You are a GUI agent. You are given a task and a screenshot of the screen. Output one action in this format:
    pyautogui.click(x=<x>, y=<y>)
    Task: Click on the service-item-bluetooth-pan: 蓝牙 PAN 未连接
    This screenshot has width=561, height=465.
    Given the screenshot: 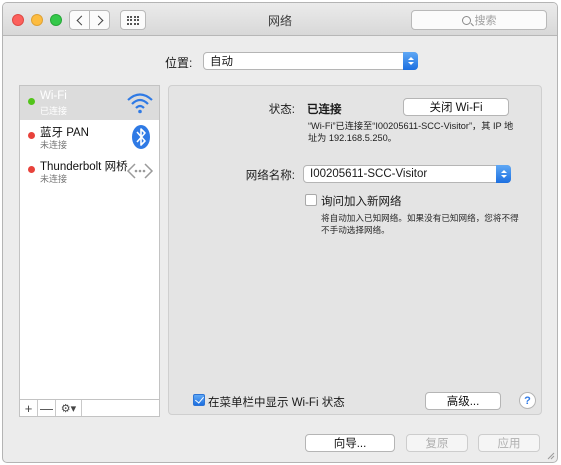 What is the action you would take?
    pyautogui.click(x=89, y=137)
    